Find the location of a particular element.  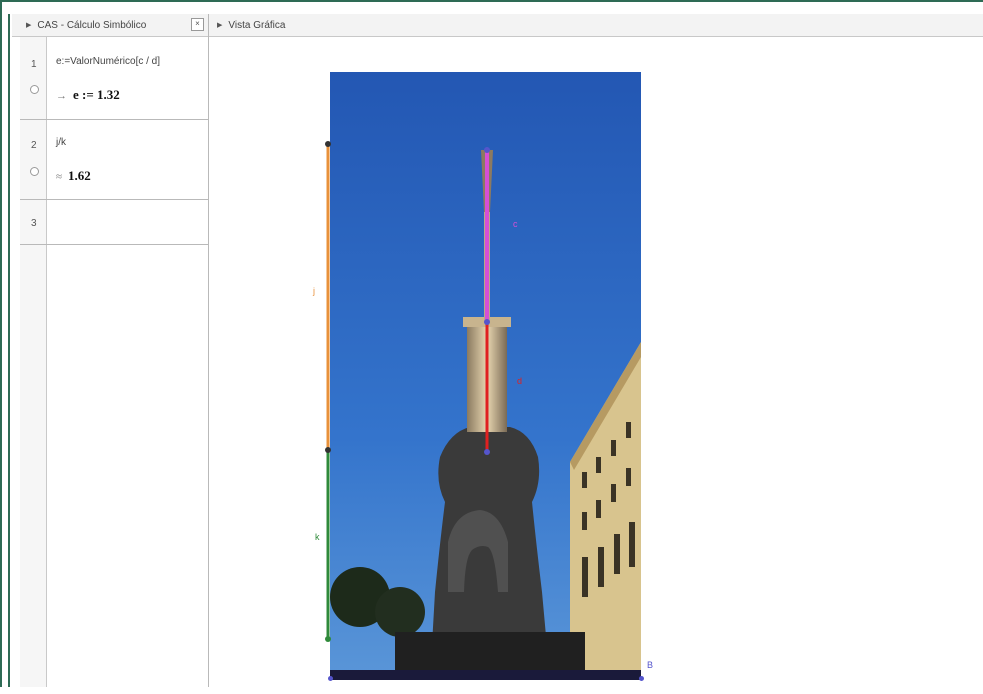

cas-row-1: 1 e:=ValorNumérico[c / d] → e := 1.32 is located at coordinates (114, 78).